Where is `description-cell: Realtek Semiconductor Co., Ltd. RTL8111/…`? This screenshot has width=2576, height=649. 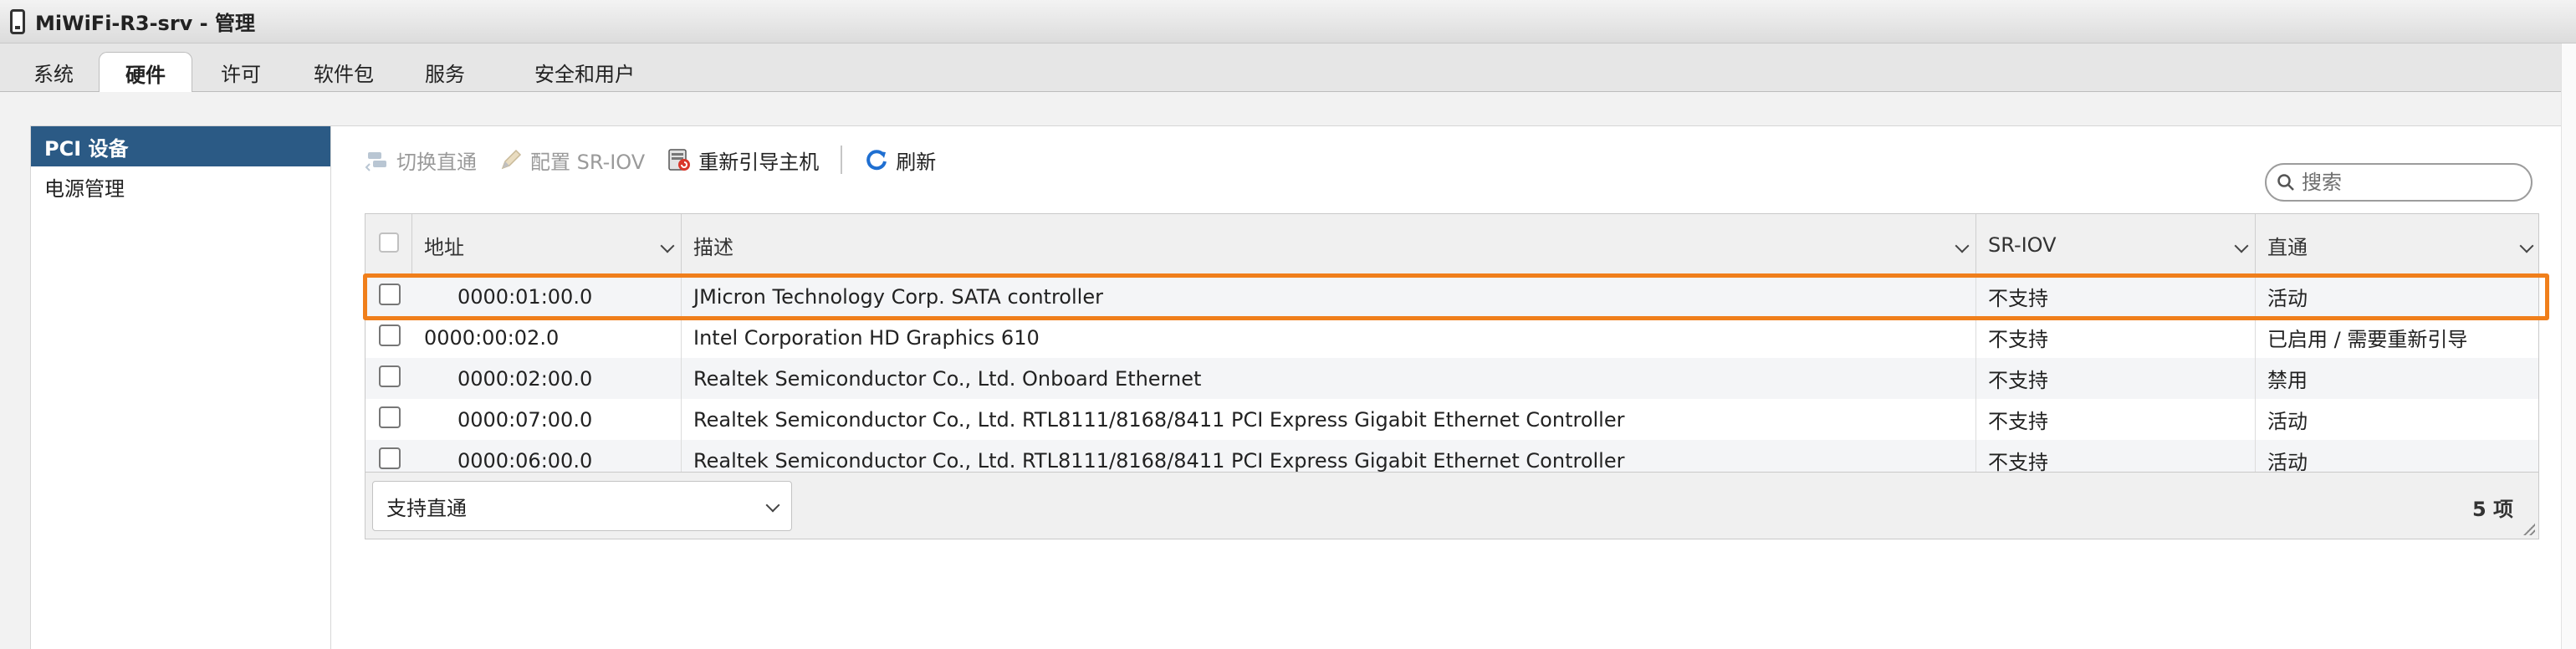 description-cell: Realtek Semiconductor Co., Ltd. RTL8111/… is located at coordinates (1329, 419).